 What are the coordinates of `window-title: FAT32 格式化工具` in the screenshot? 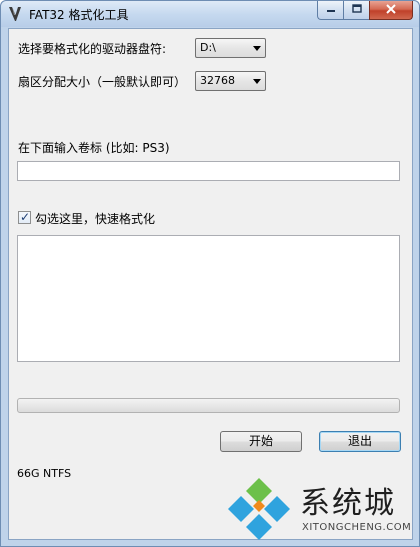 It's located at (79, 15).